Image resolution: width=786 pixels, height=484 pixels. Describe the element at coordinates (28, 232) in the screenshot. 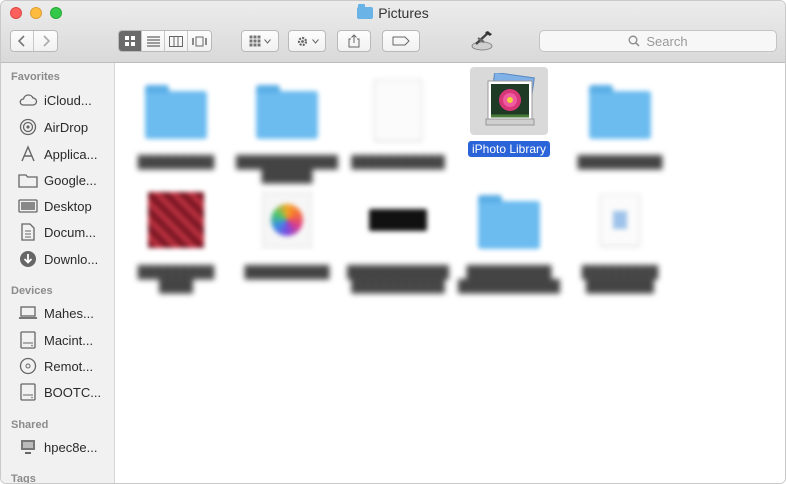

I see `documents-icon` at that location.